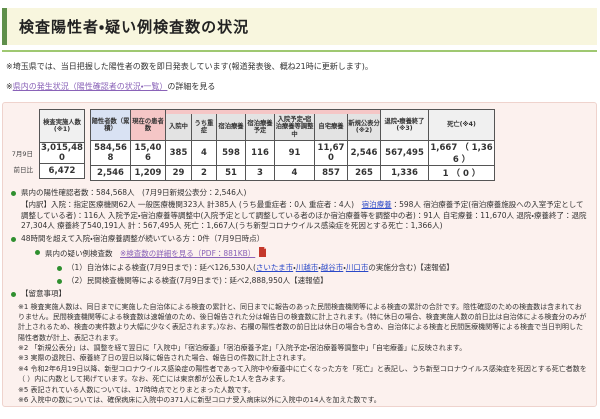  Describe the element at coordinates (364, 152) in the screenshot. I see `cell-new-published-today: 2,546` at that location.